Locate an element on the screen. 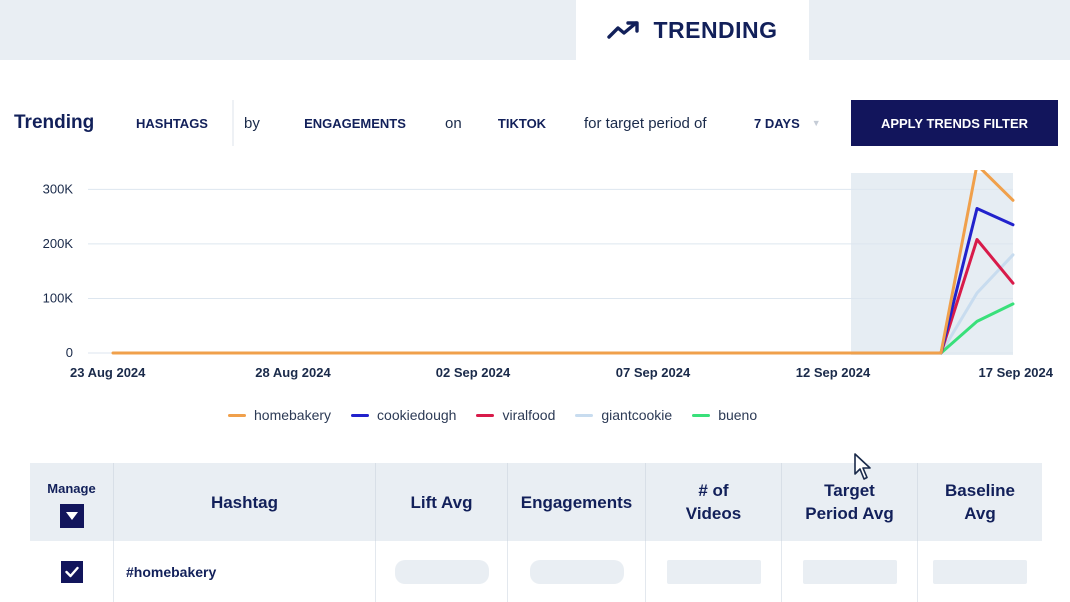 Image resolution: width=1070 pixels, height=602 pixels. filter-title: Trending is located at coordinates (54, 122).